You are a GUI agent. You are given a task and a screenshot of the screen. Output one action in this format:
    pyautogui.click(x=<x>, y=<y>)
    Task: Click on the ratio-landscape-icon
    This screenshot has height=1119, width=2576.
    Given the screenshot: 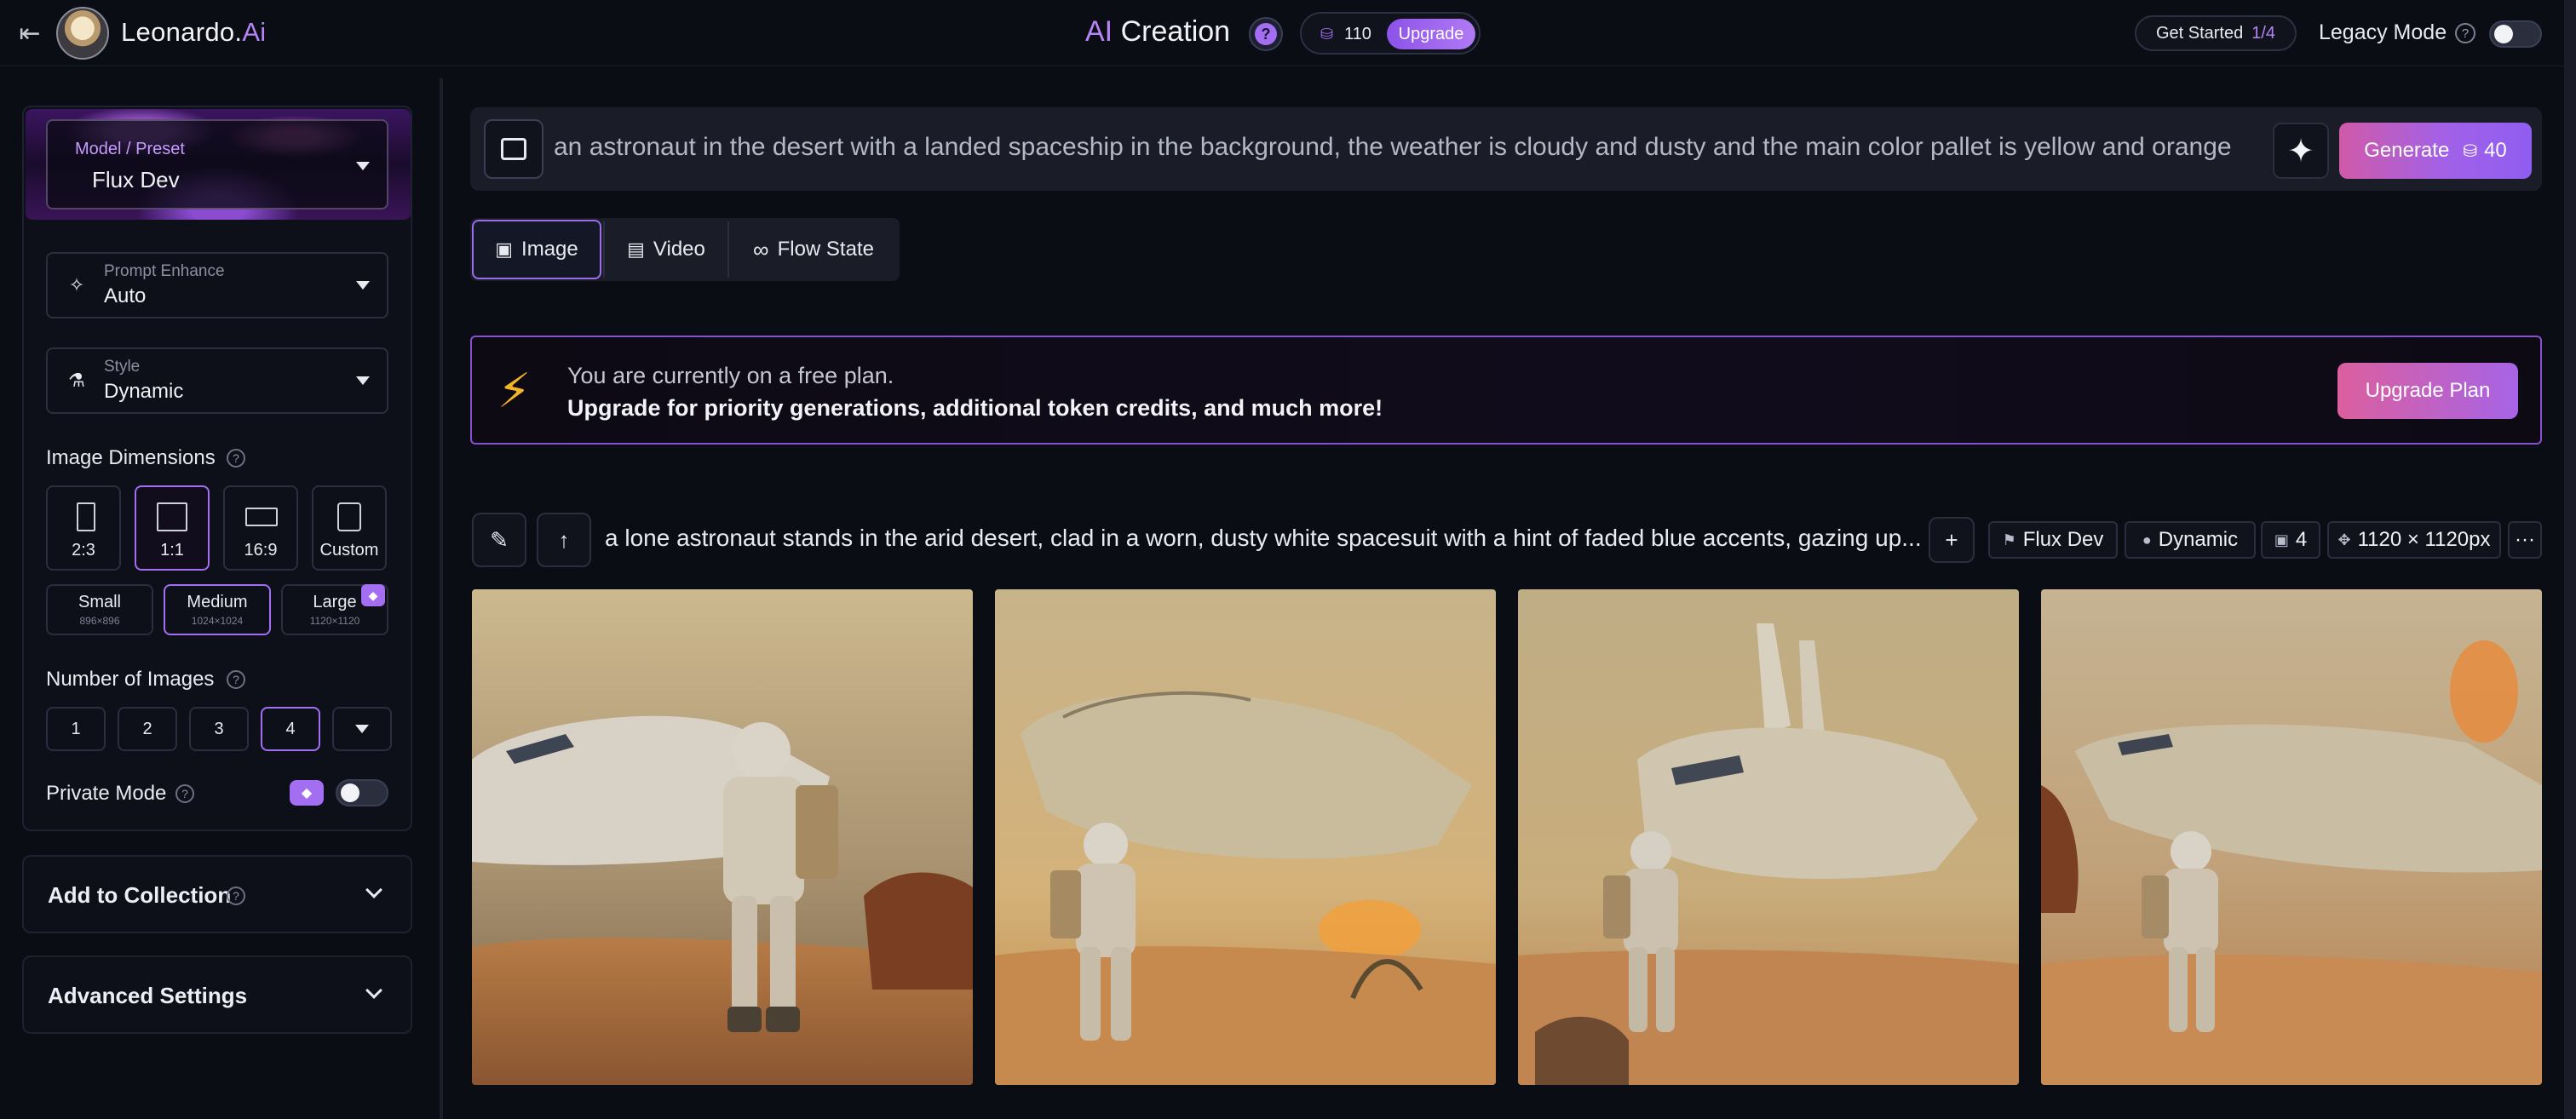 What is the action you would take?
    pyautogui.click(x=261, y=517)
    